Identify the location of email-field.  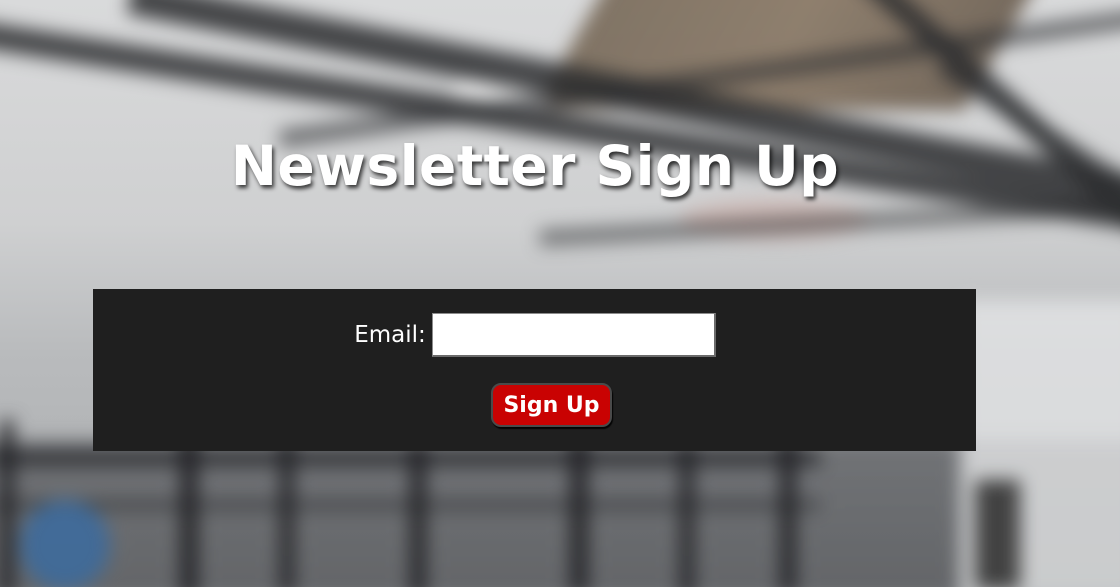
(573, 335).